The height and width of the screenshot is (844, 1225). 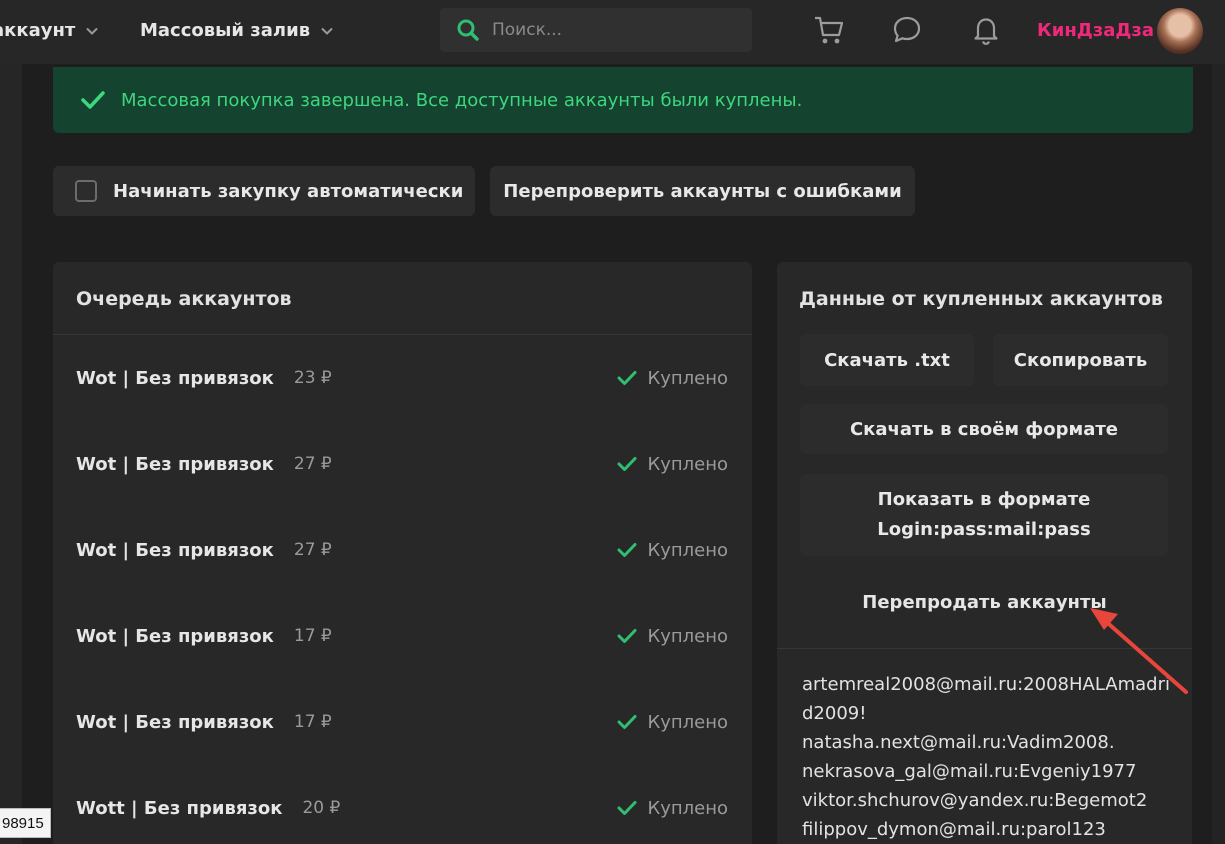 What do you see at coordinates (907, 30) in the screenshot?
I see `chat-icon` at bounding box center [907, 30].